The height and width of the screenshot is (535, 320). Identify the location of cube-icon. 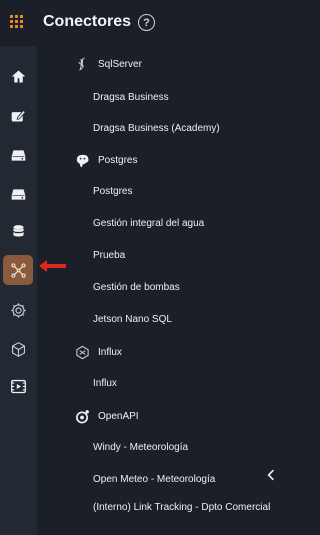
(18, 349).